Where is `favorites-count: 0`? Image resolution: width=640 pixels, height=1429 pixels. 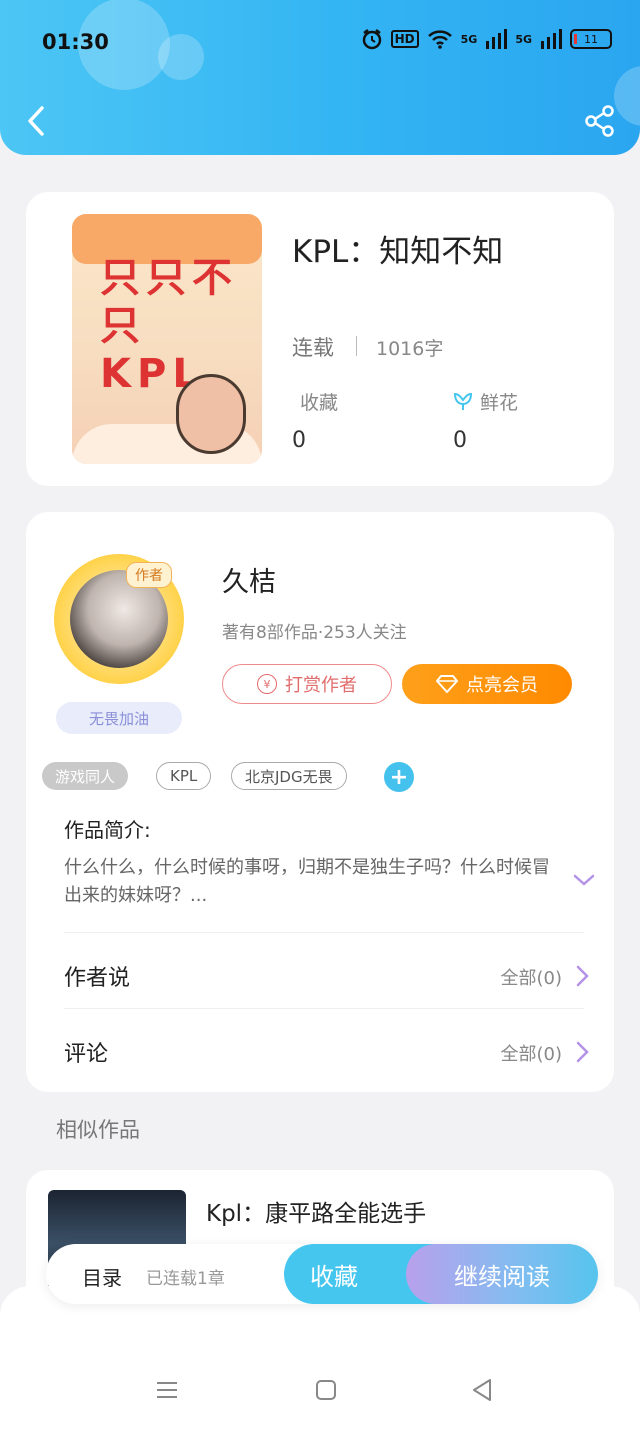
favorites-count: 0 is located at coordinates (299, 440).